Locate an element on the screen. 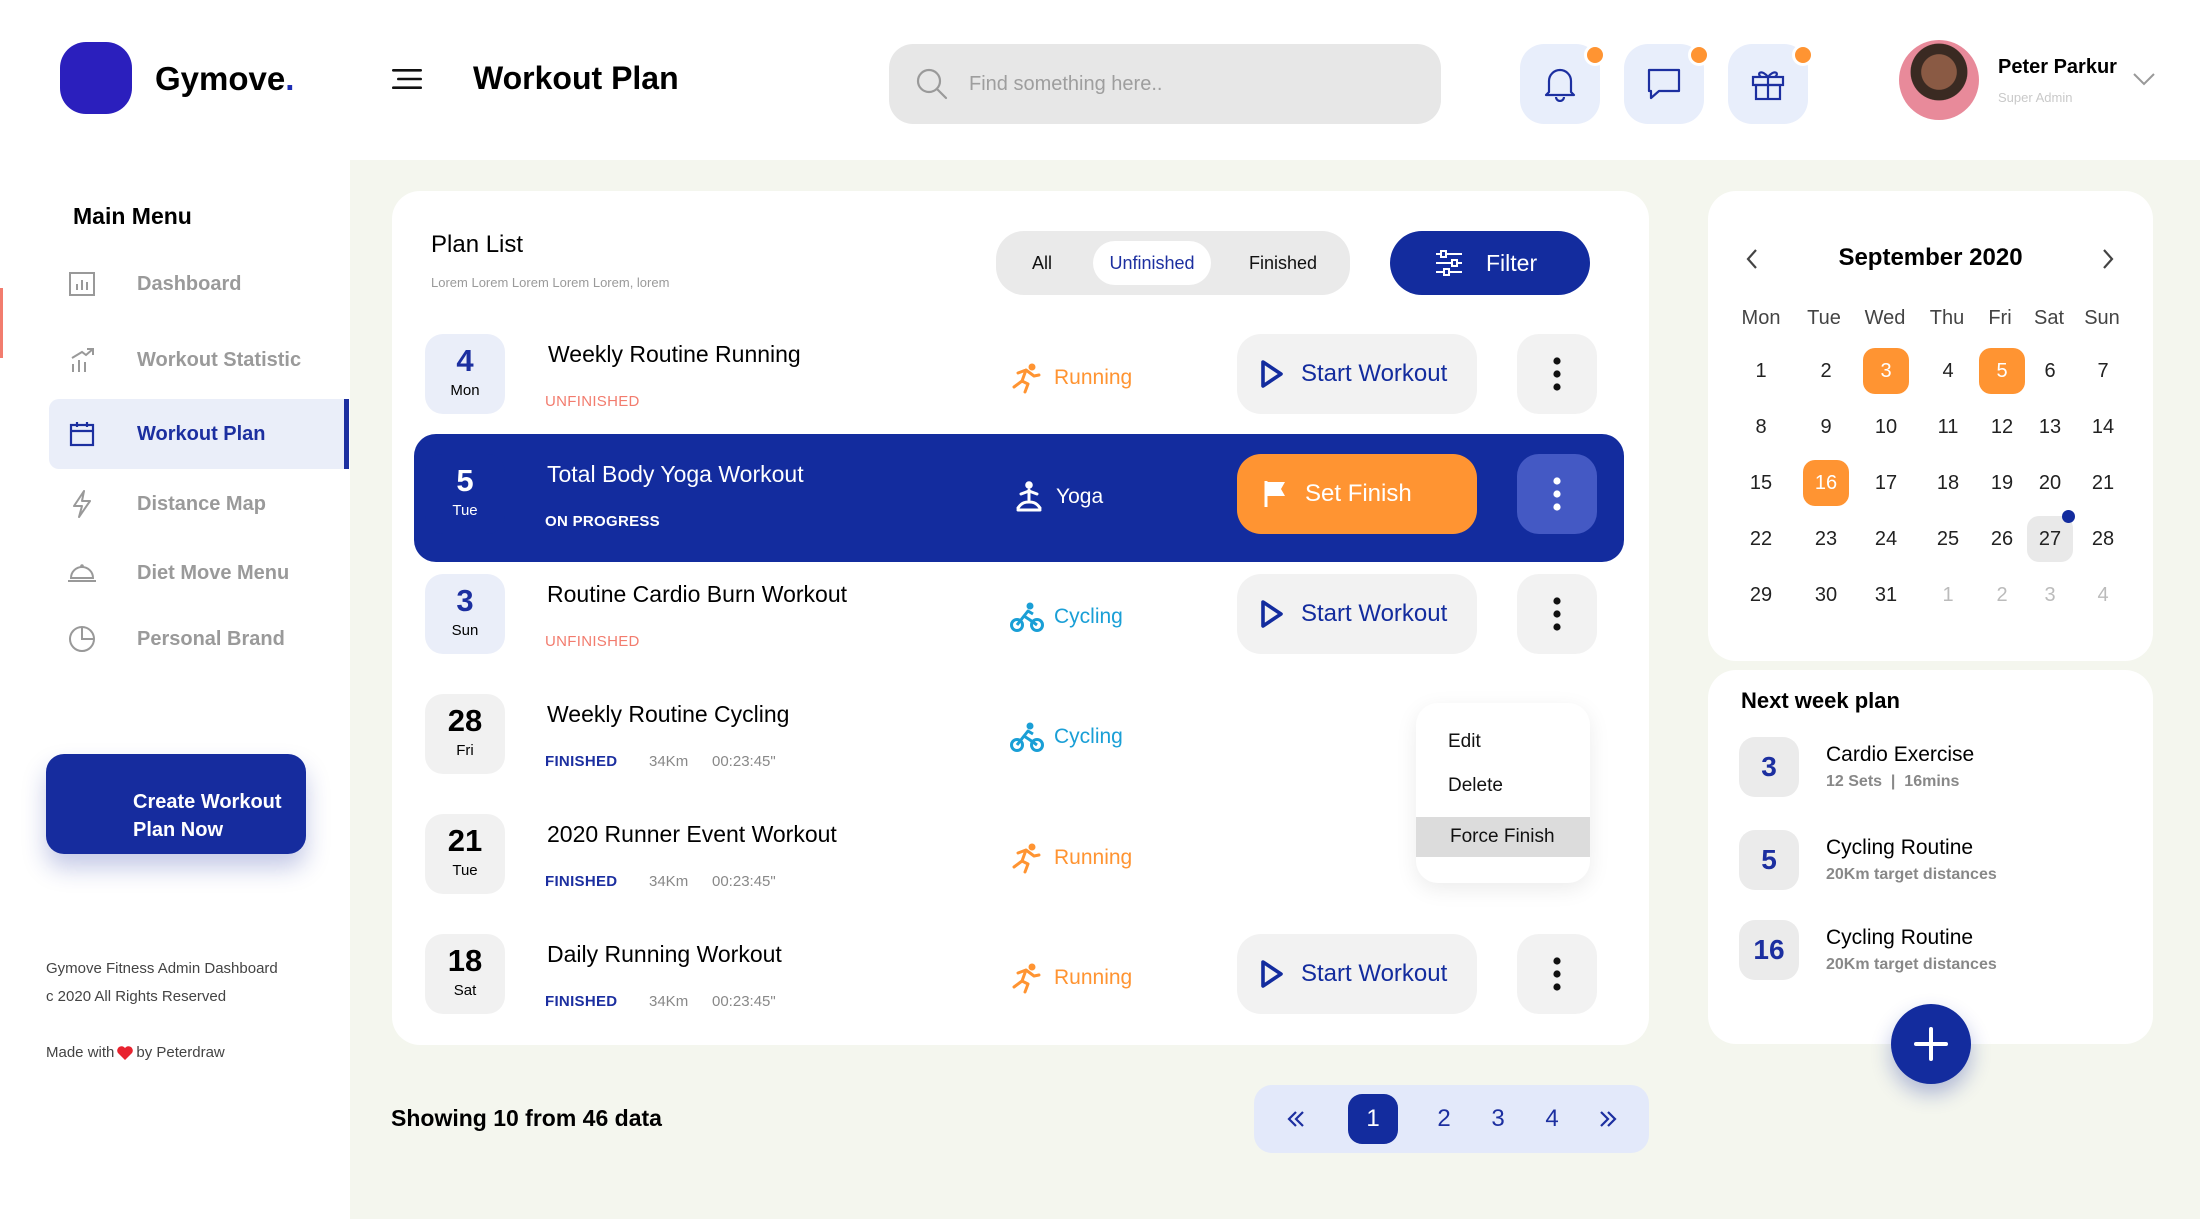  page-4: 4 is located at coordinates (1552, 1119).